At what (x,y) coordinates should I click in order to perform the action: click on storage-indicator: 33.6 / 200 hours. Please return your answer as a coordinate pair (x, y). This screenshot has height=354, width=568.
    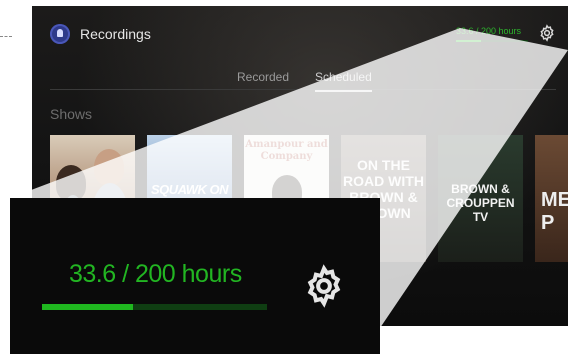
    Looking at the image, I should click on (492, 34).